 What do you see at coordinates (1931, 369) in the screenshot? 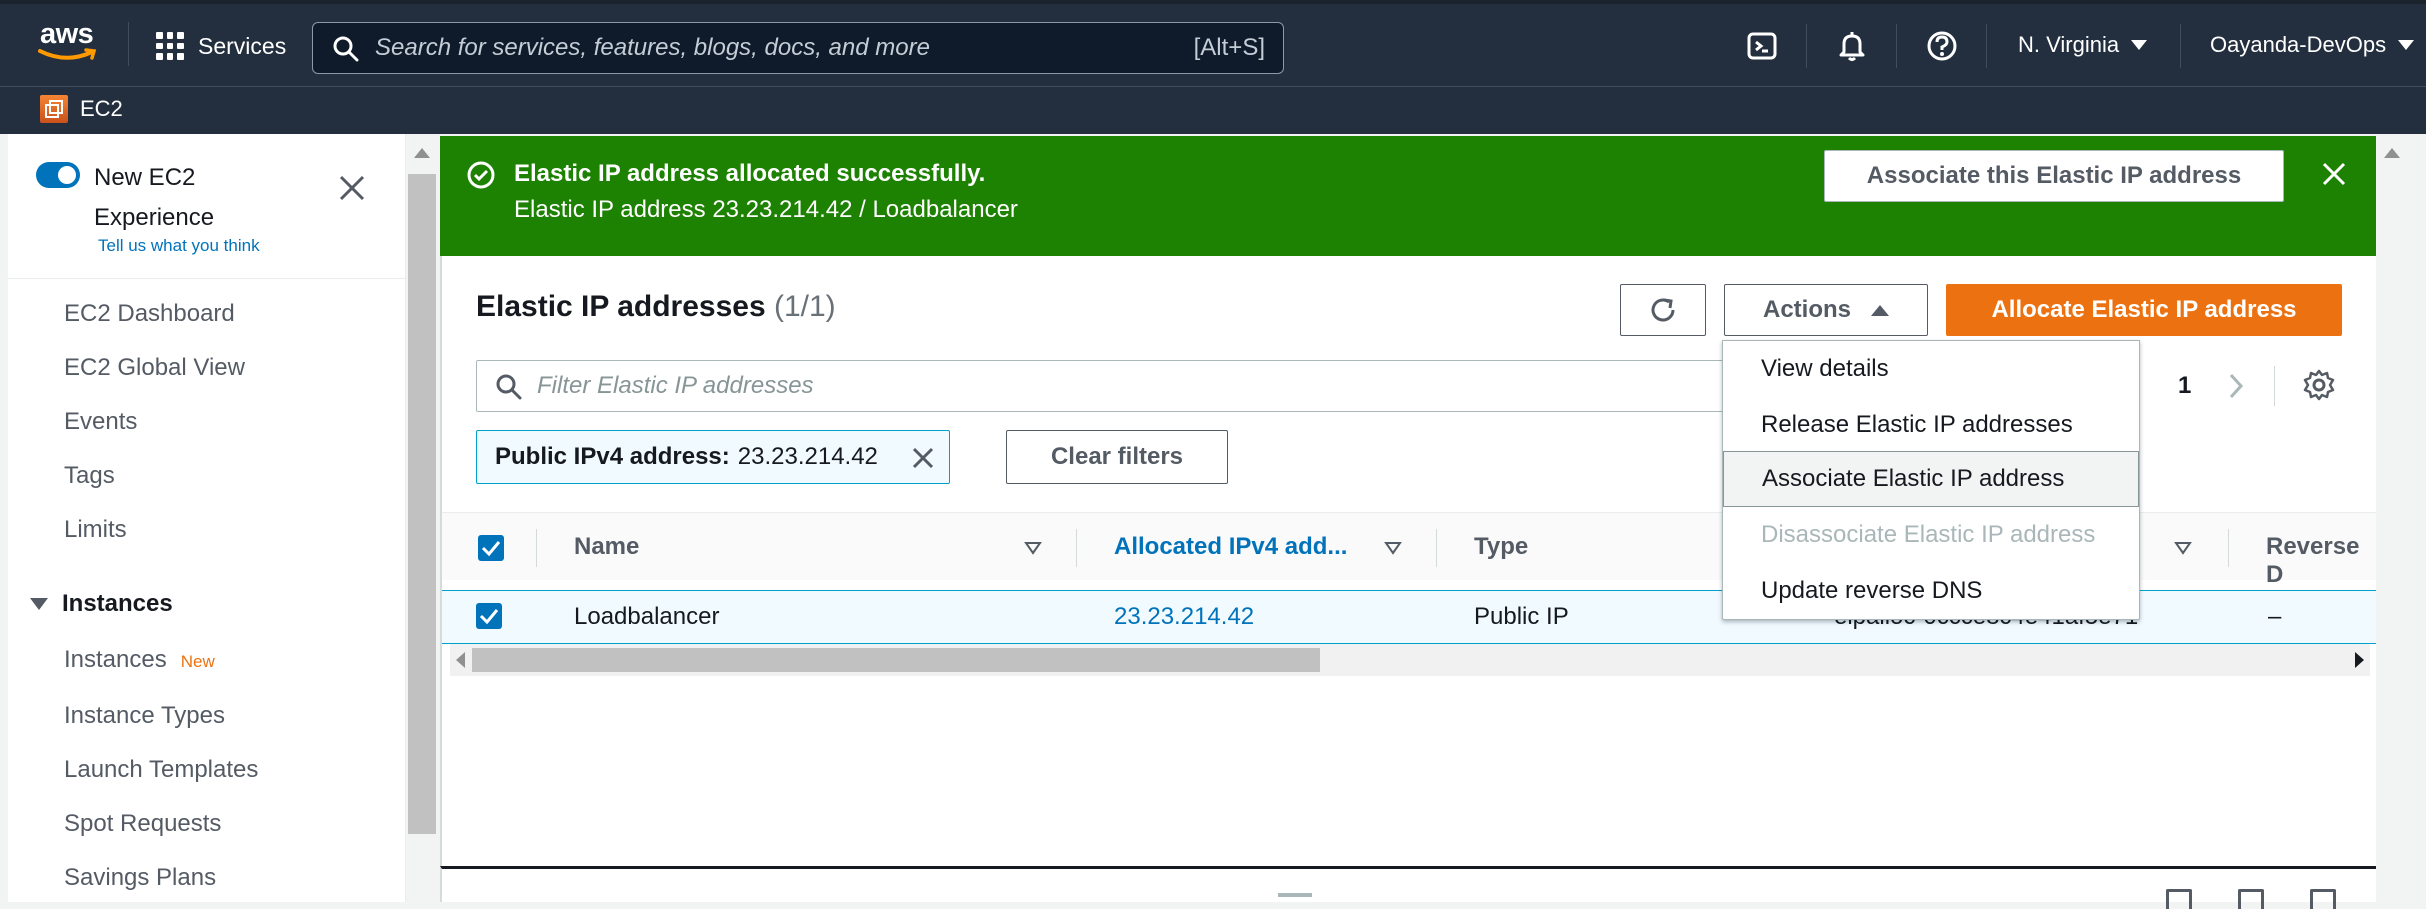
I see `menu-item-view-details: View details` at bounding box center [1931, 369].